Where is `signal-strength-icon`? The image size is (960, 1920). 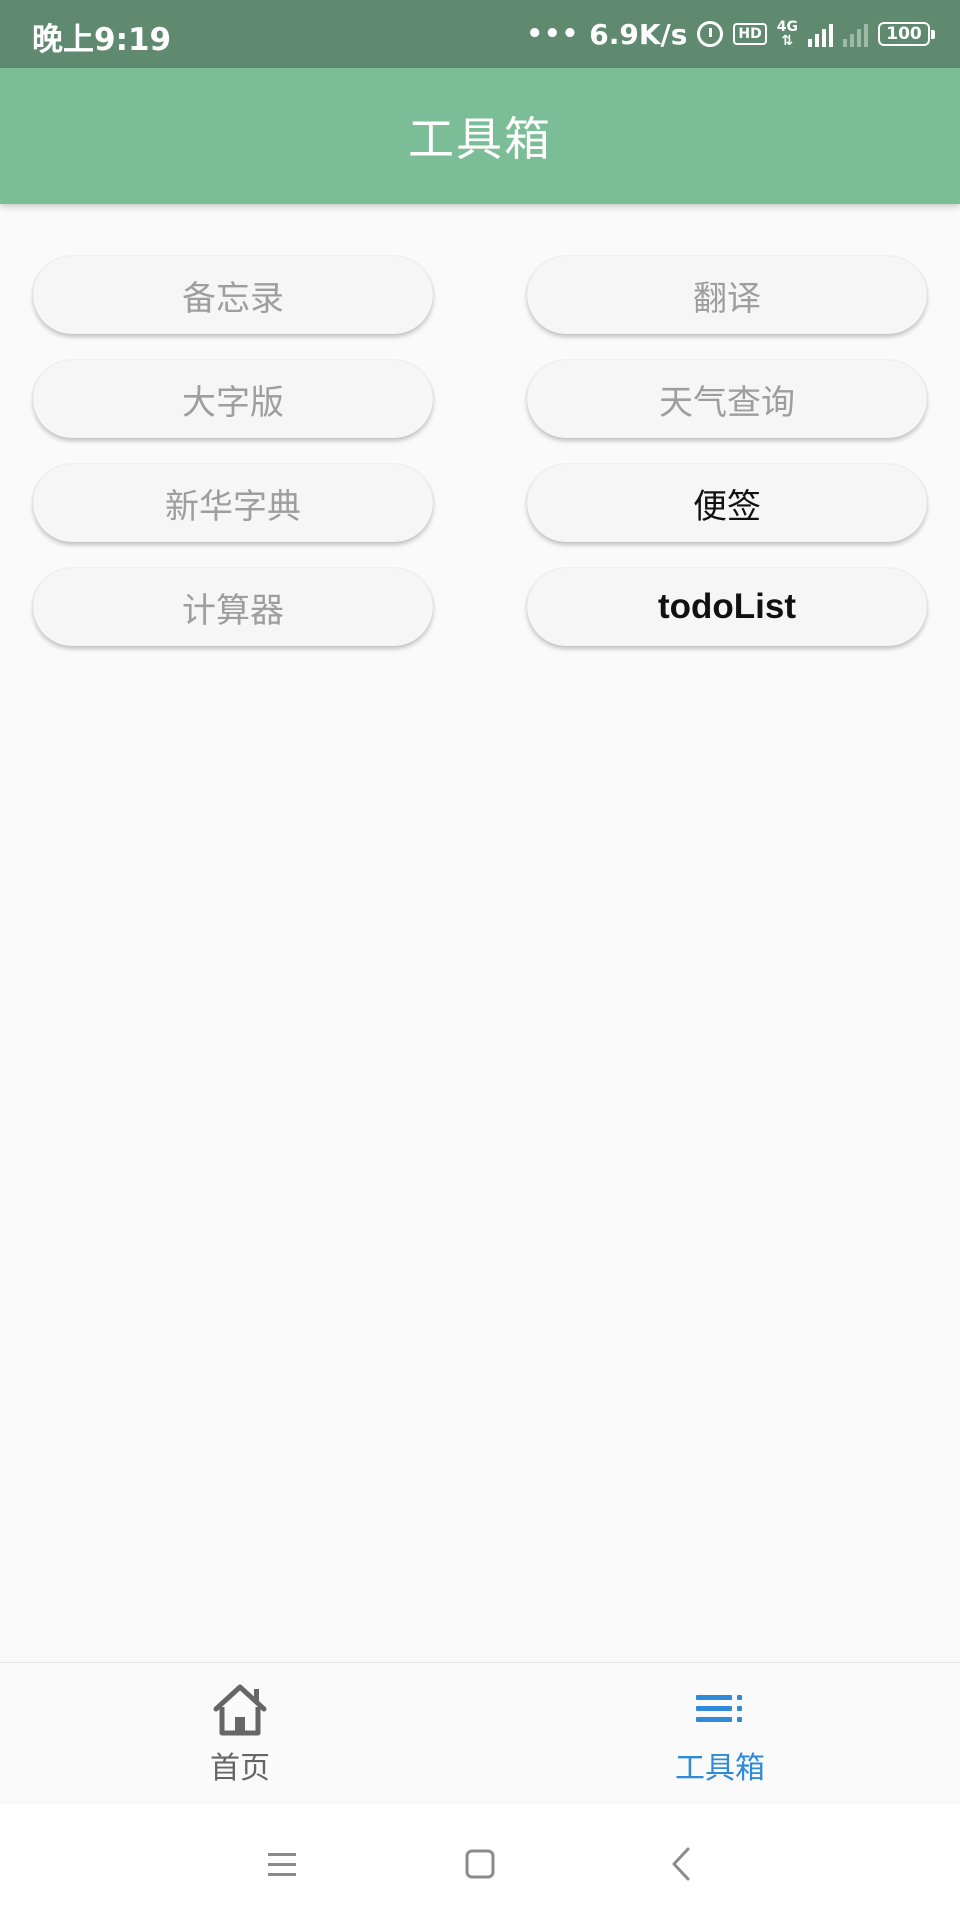 signal-strength-icon is located at coordinates (820, 34).